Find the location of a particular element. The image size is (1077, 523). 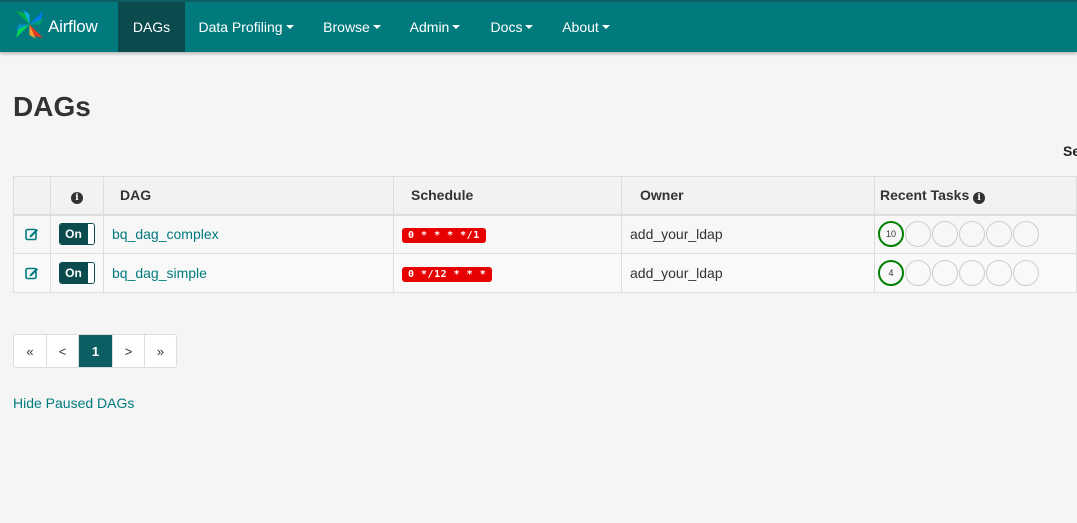

schedule-badge: 0 */12 * * * is located at coordinates (447, 274).